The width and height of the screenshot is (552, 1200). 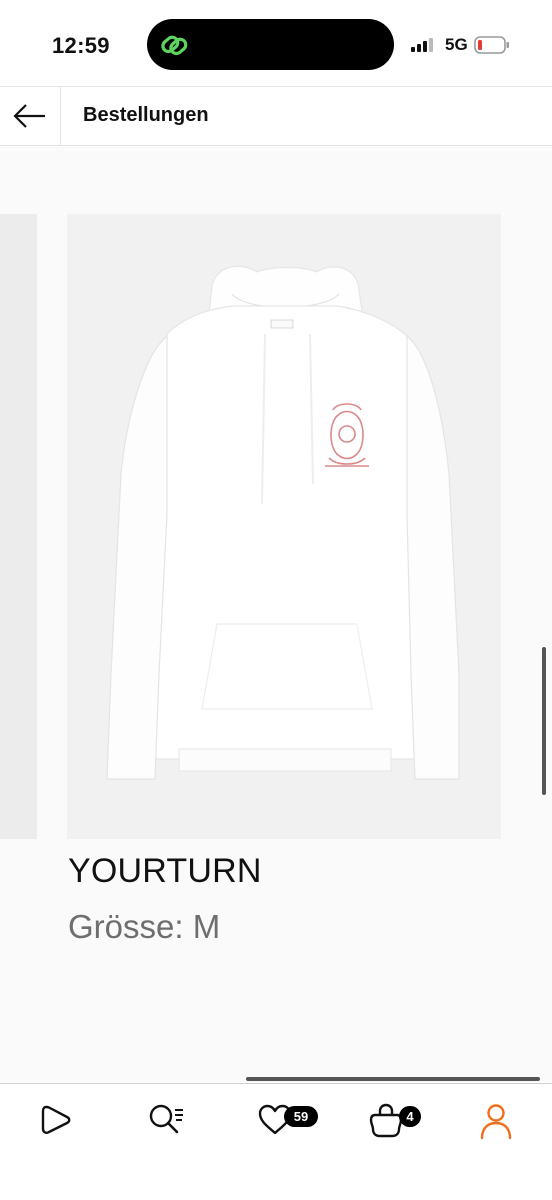 I want to click on nav-item-profile, so click(x=500, y=1122).